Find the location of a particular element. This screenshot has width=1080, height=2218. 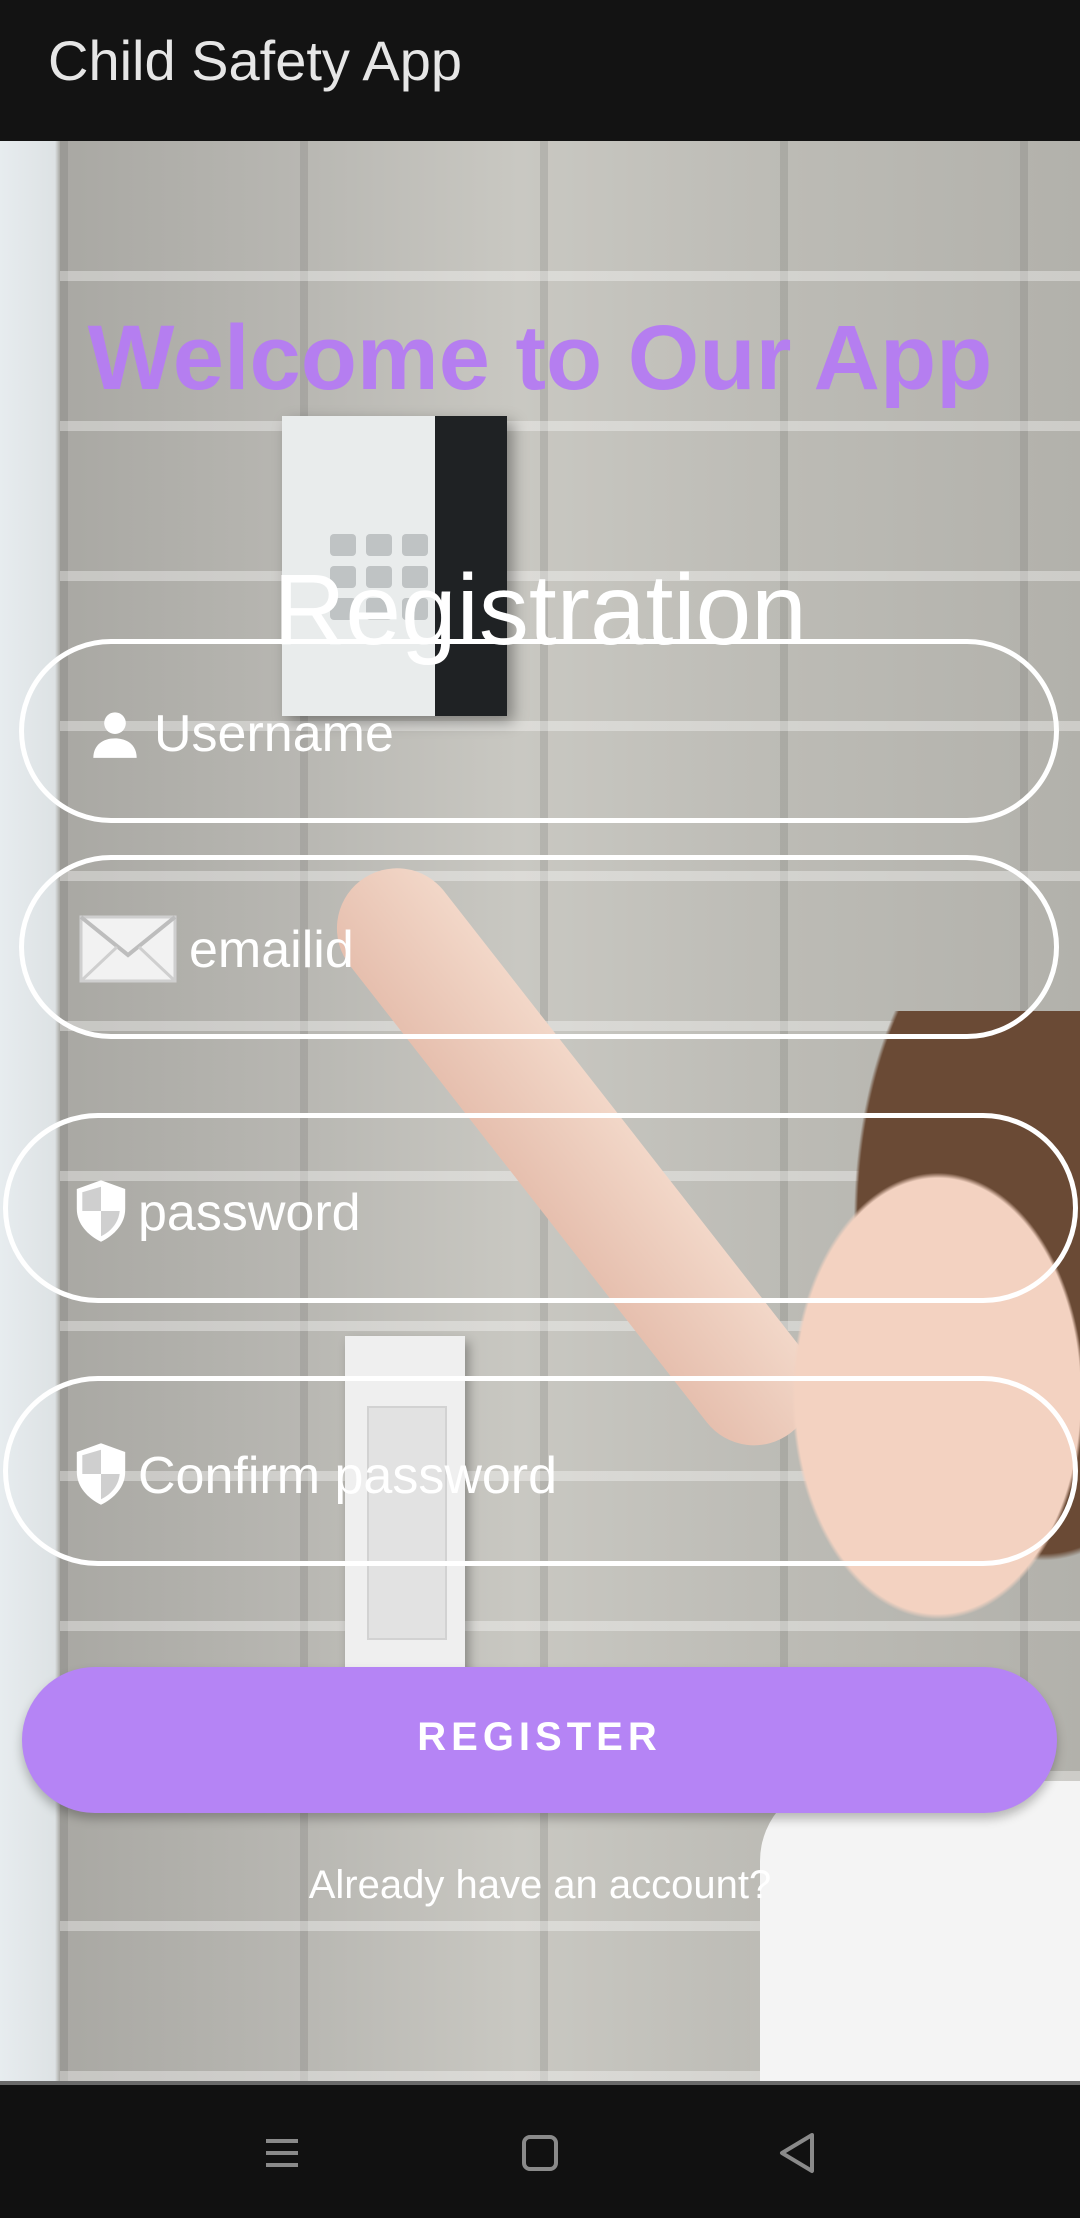

system-nav-bar is located at coordinates (540, 2149).